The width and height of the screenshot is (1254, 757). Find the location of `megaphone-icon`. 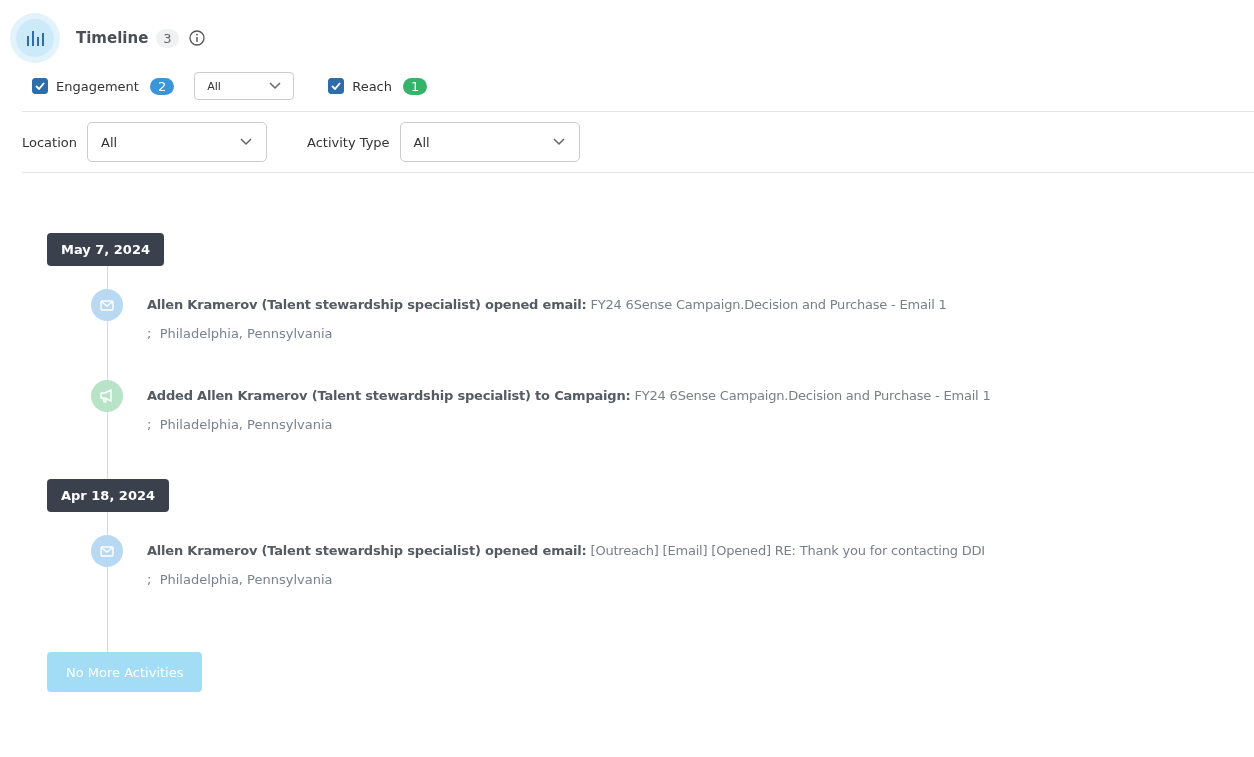

megaphone-icon is located at coordinates (107, 396).